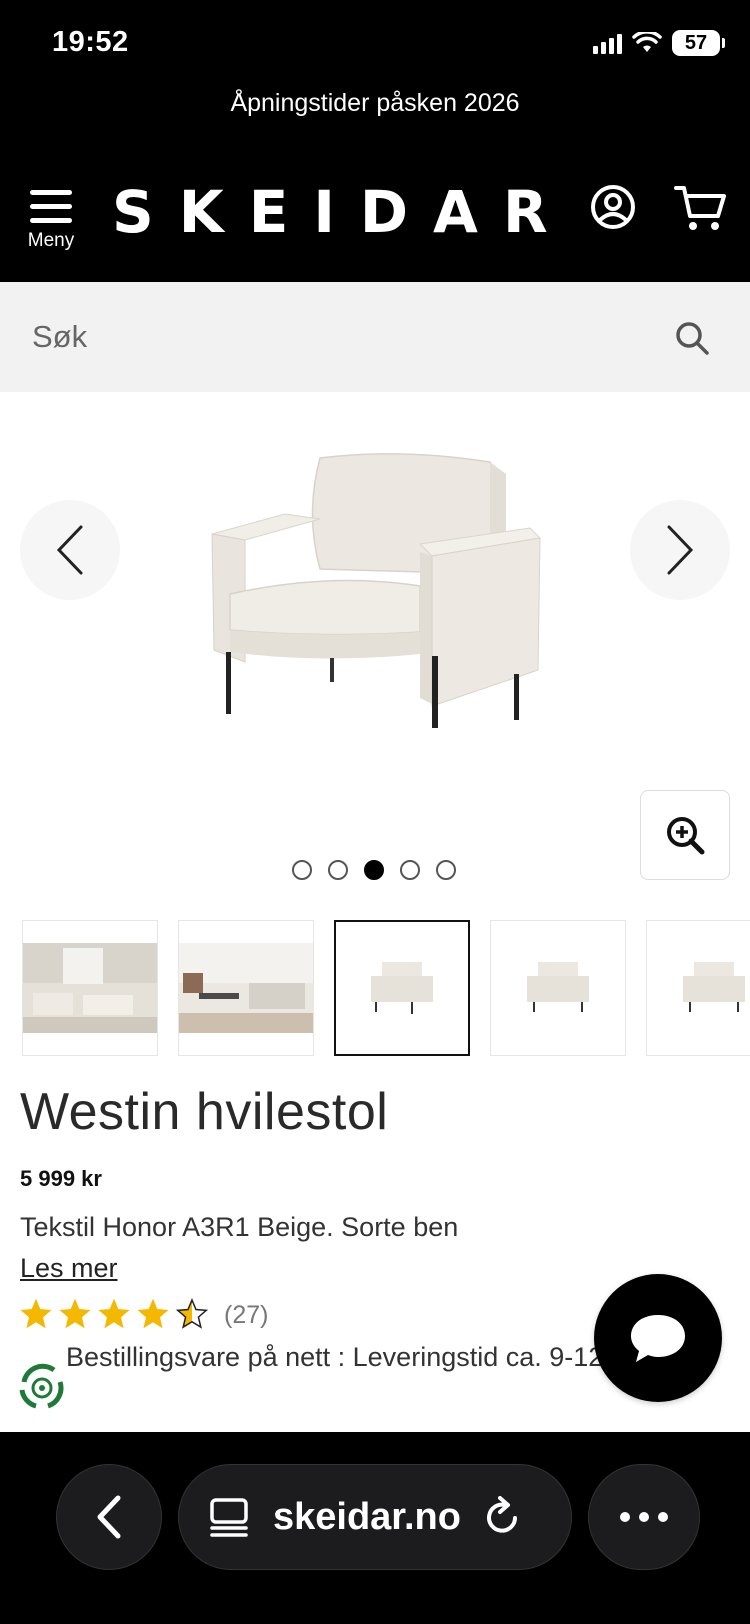  I want to click on chevron-right-icon, so click(680, 550).